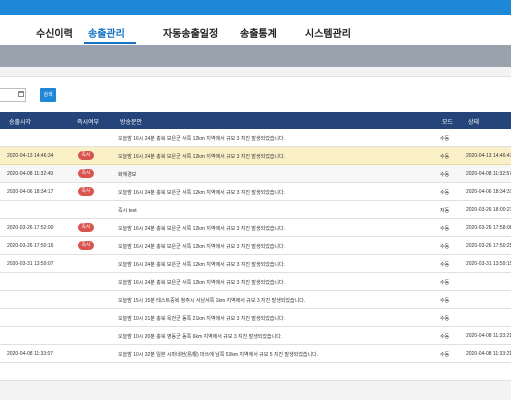 The height and width of the screenshot is (400, 511). What do you see at coordinates (30, 354) in the screenshot?
I see `cell-time: 2020-04-08 11:33:07` at bounding box center [30, 354].